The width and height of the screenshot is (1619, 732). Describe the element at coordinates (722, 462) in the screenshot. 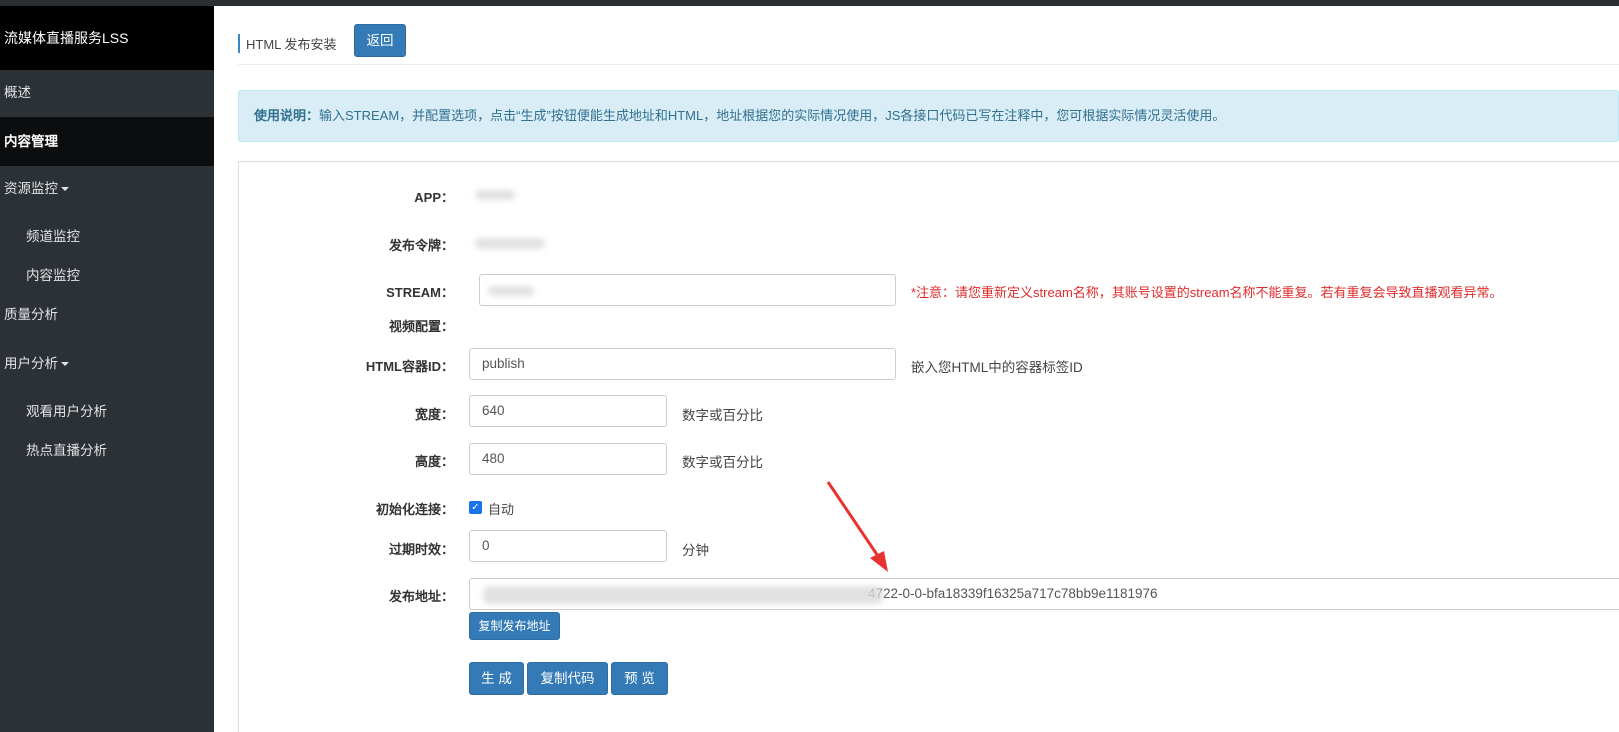

I see `height-hint: 数字或百分比` at that location.